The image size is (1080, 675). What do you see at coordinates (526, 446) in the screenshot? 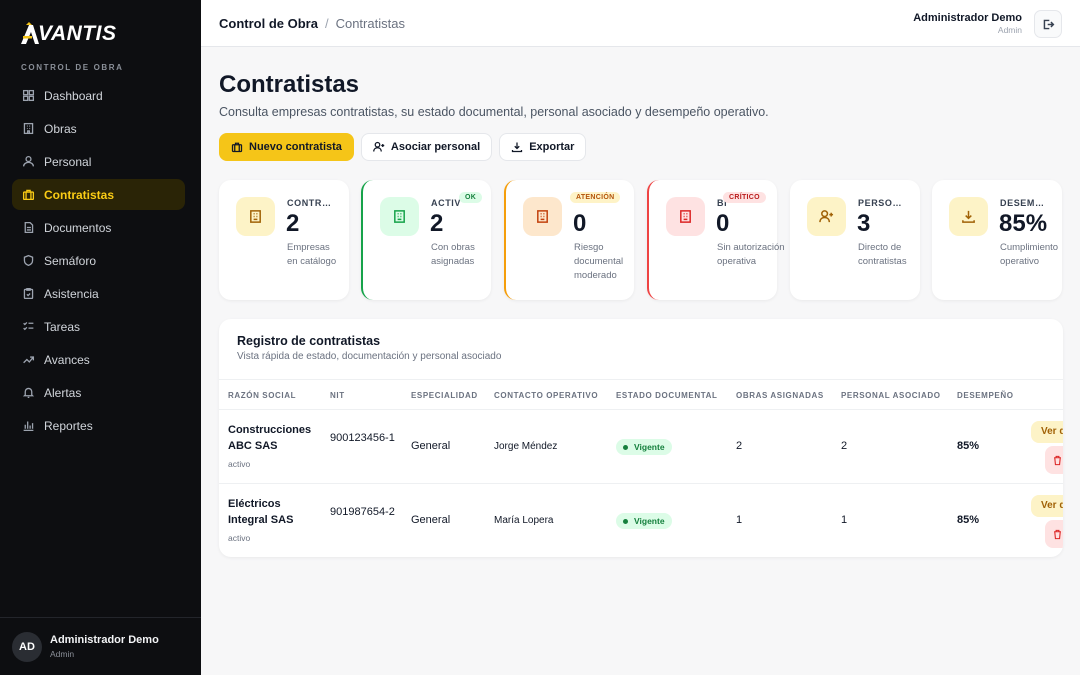
I see `contact-value: Jorge Méndez` at bounding box center [526, 446].